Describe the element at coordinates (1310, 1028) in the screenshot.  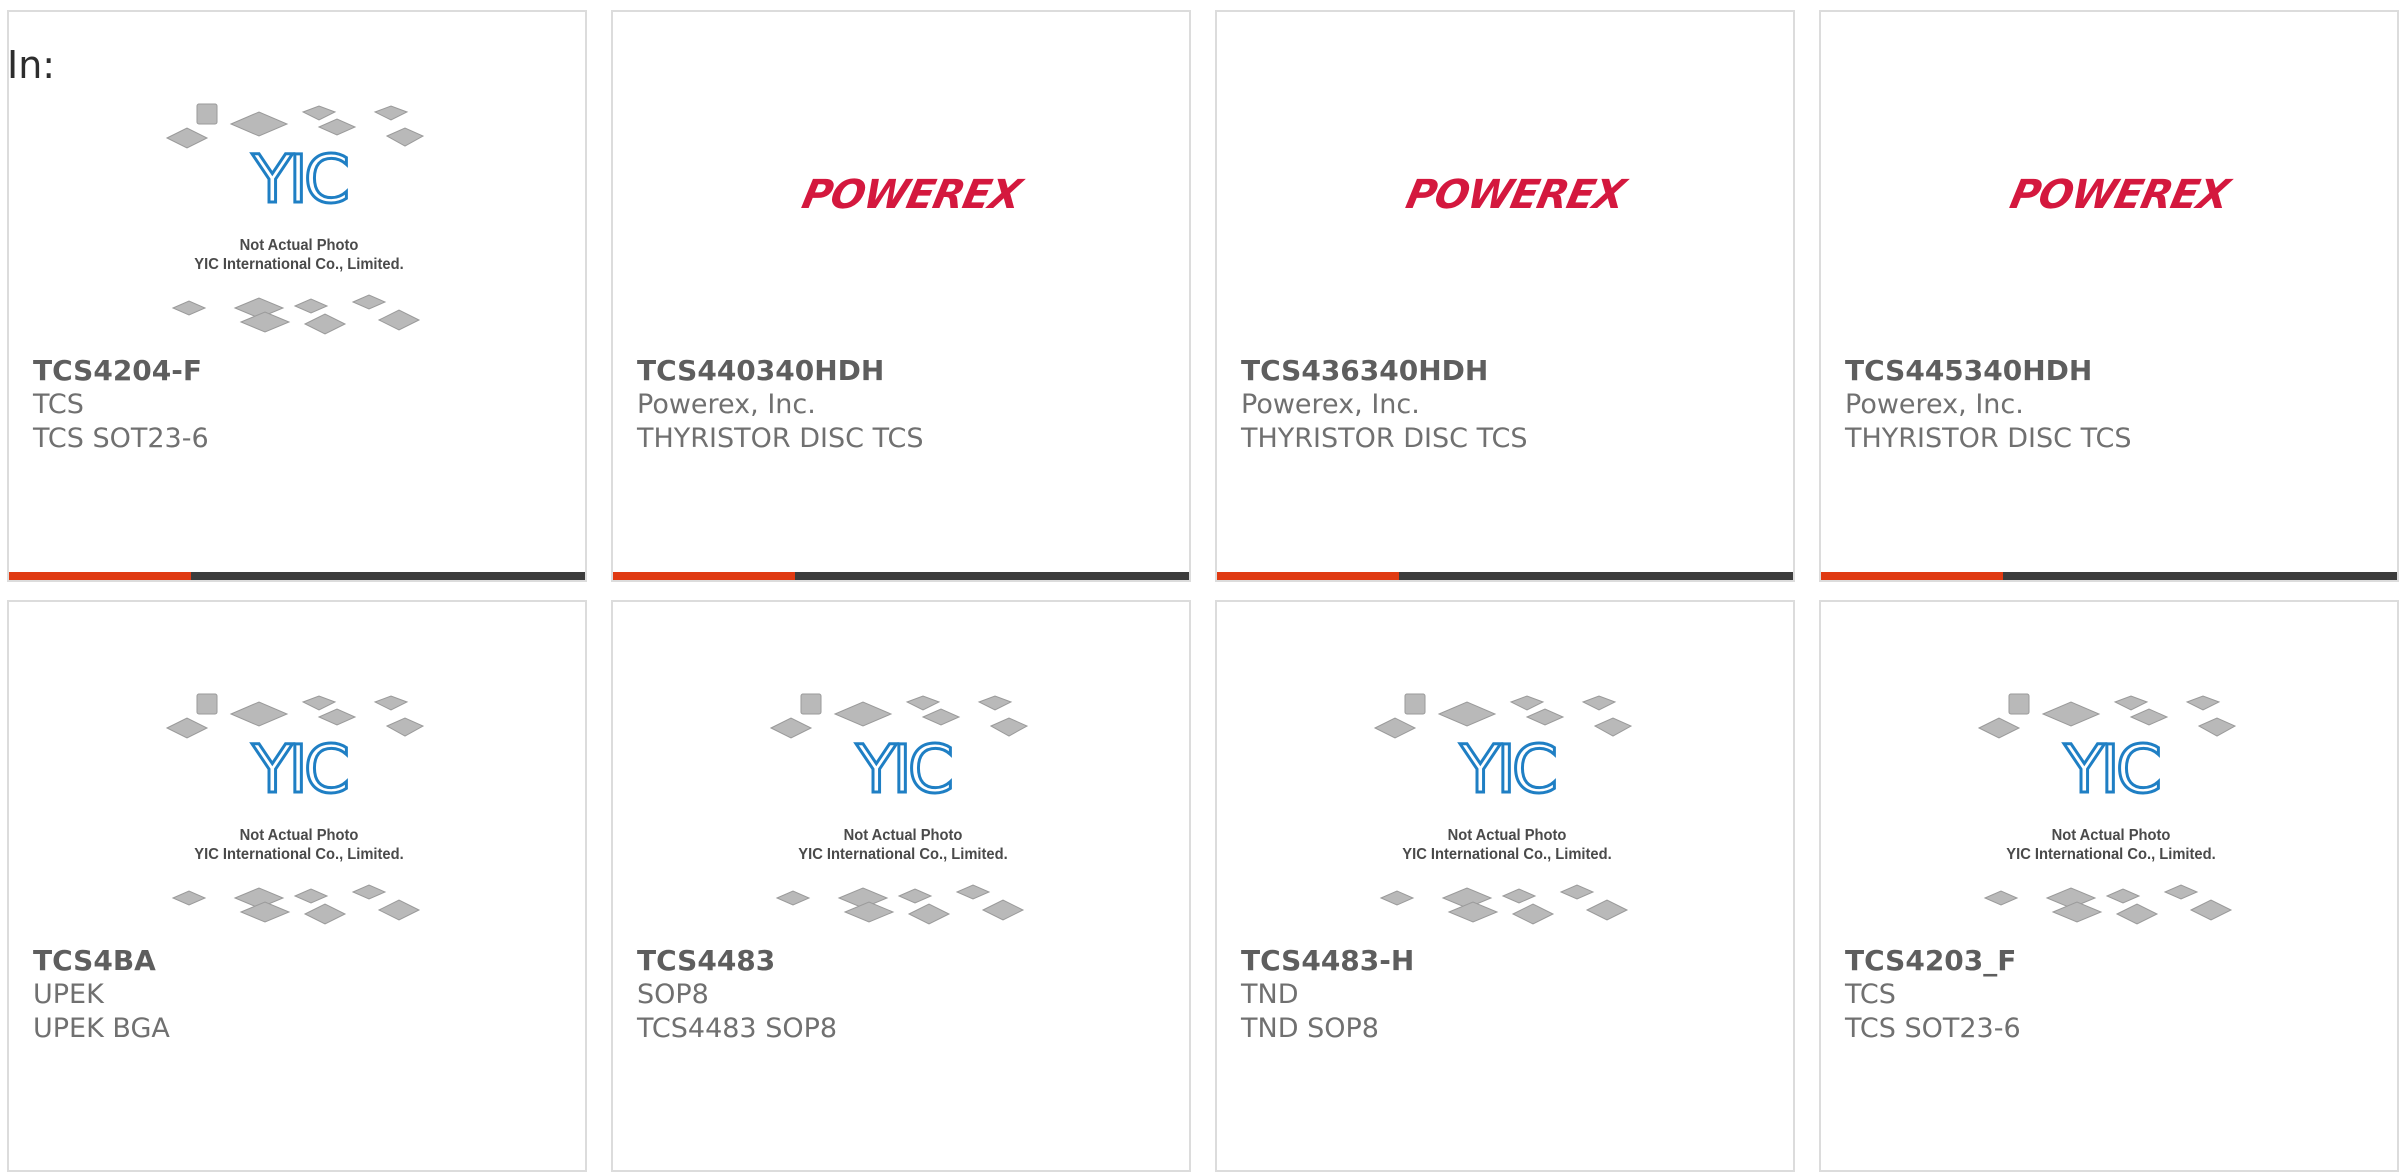
I see `description: TND SOP8` at that location.